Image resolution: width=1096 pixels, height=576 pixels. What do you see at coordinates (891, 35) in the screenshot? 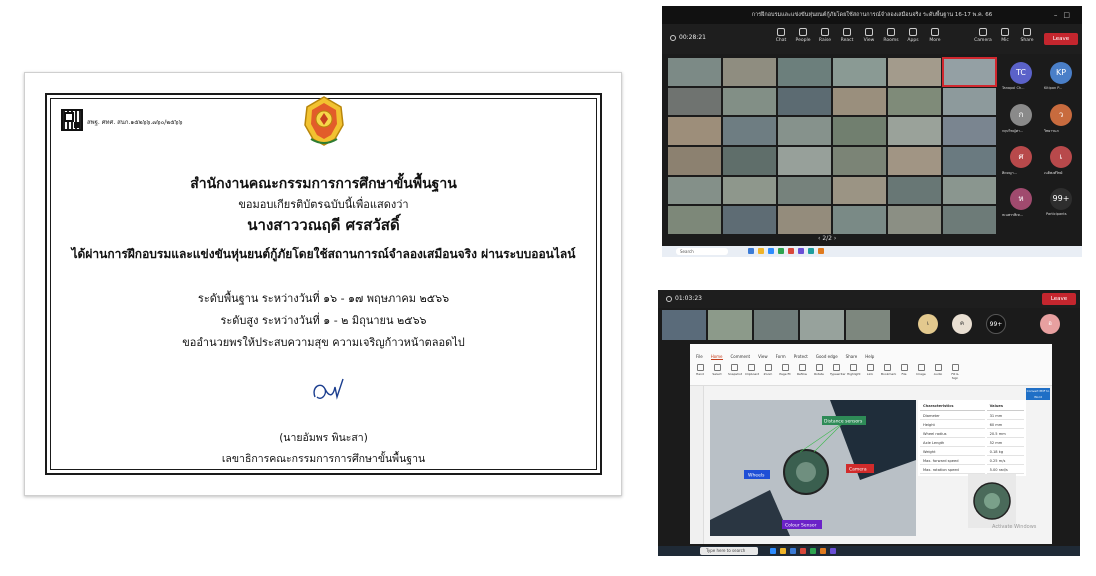
I see `rooms-button: Rooms` at bounding box center [891, 35].